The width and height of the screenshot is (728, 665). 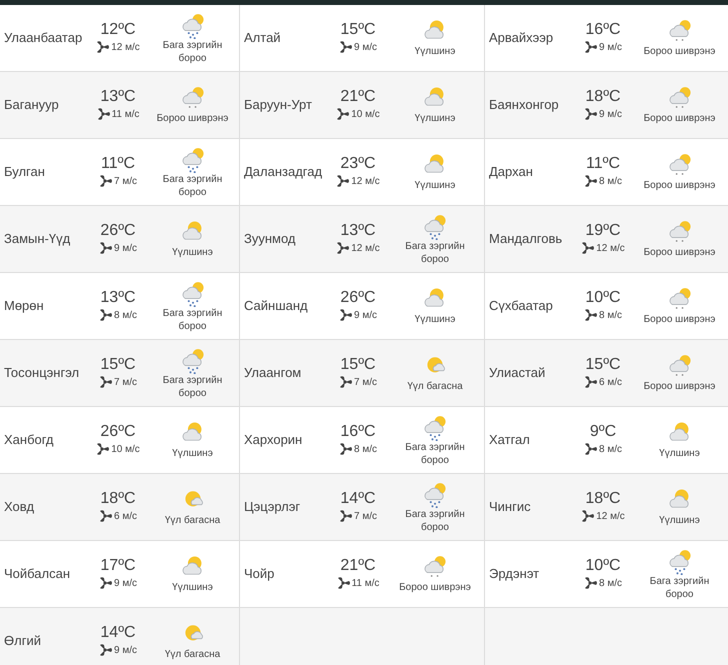 I want to click on city-name: Алтай, so click(x=263, y=38).